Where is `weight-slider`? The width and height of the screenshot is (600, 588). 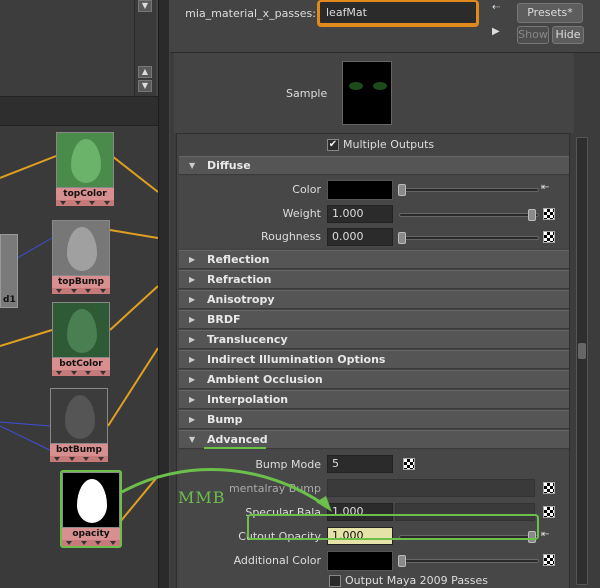
weight-slider is located at coordinates (469, 215).